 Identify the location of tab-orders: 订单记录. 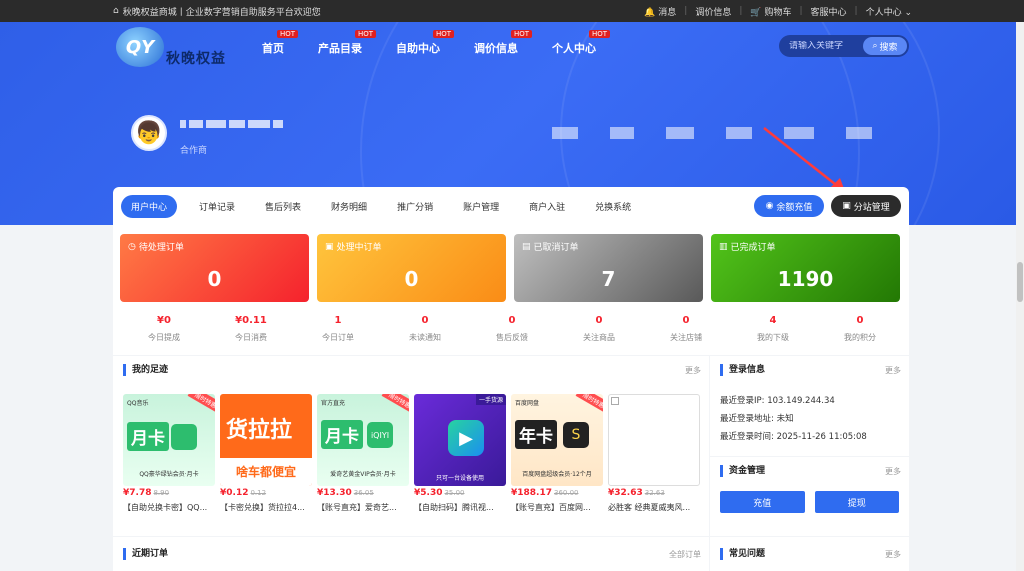
(217, 206).